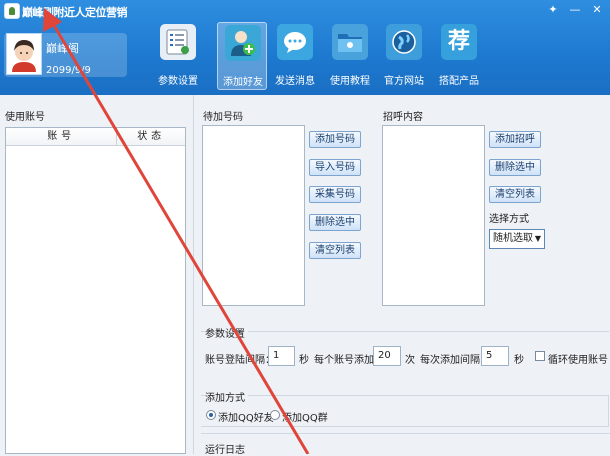 The width and height of the screenshot is (610, 456). What do you see at coordinates (537, 238) in the screenshot?
I see `chevron-down-icon: ▼` at bounding box center [537, 238].